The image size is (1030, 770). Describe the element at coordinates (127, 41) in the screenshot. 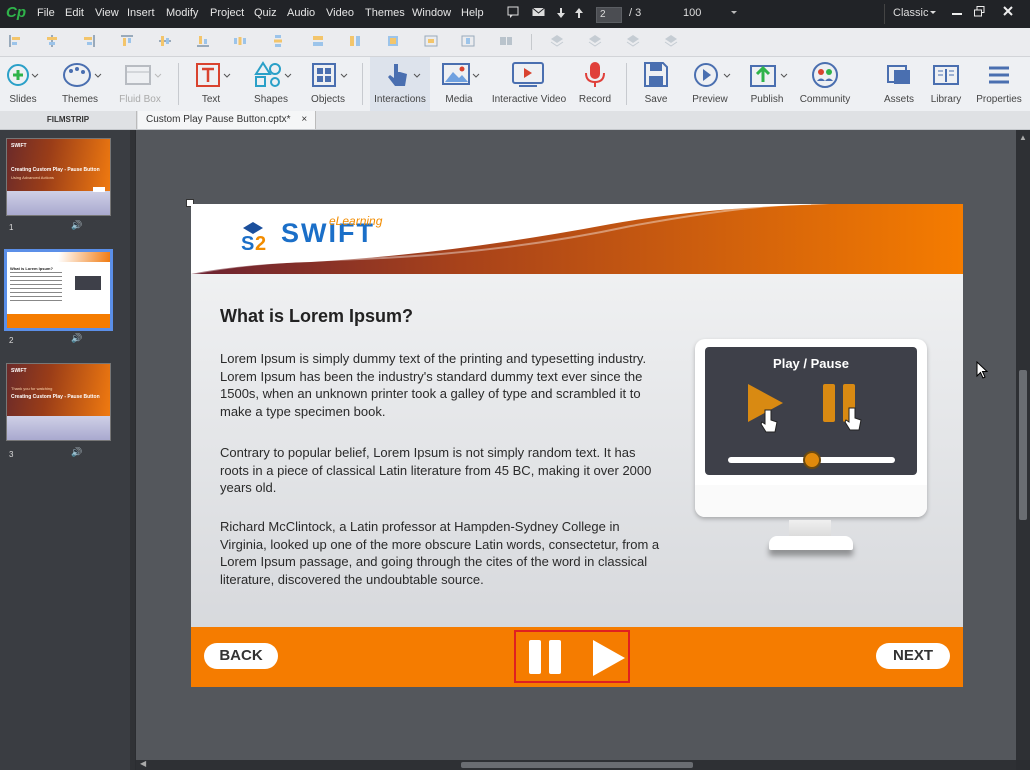

I see `align-top-icon` at that location.